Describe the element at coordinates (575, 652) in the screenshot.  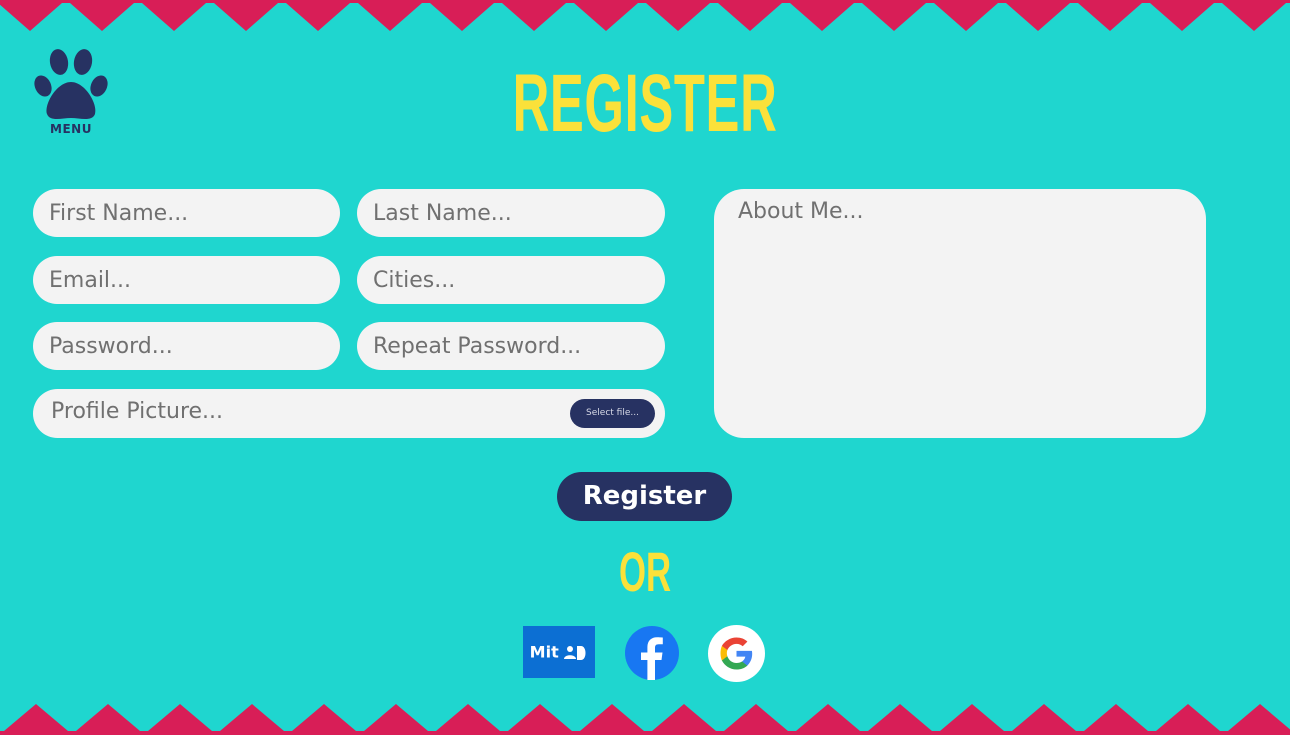
I see `mitid-icon` at that location.